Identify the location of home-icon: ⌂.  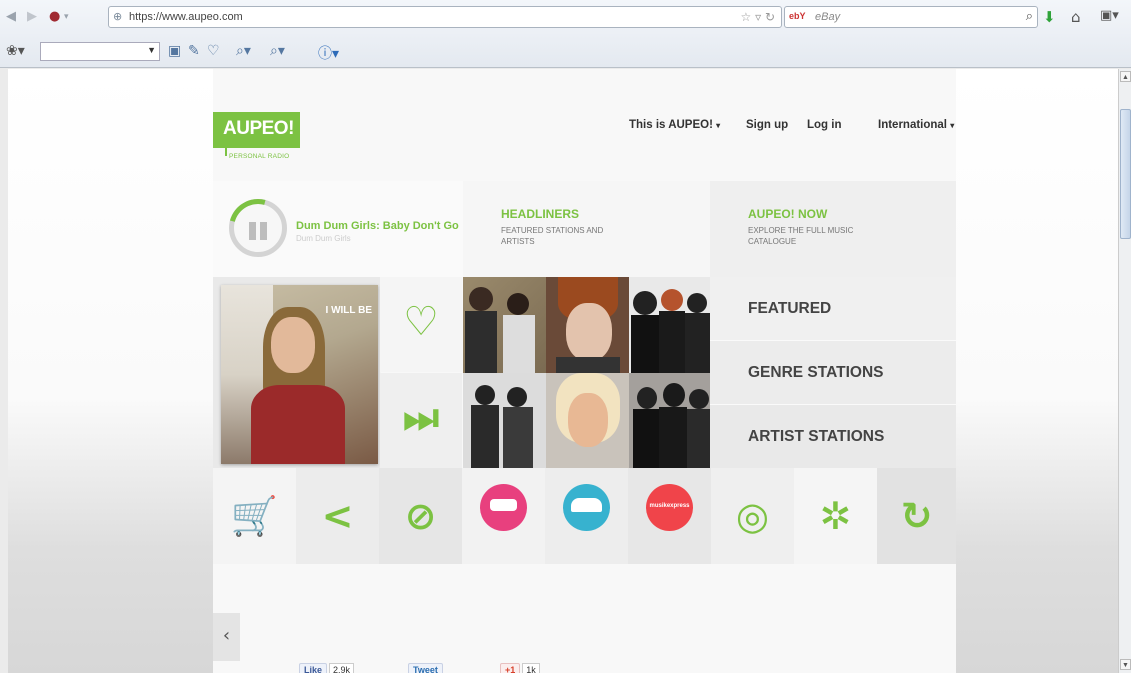
(1076, 17).